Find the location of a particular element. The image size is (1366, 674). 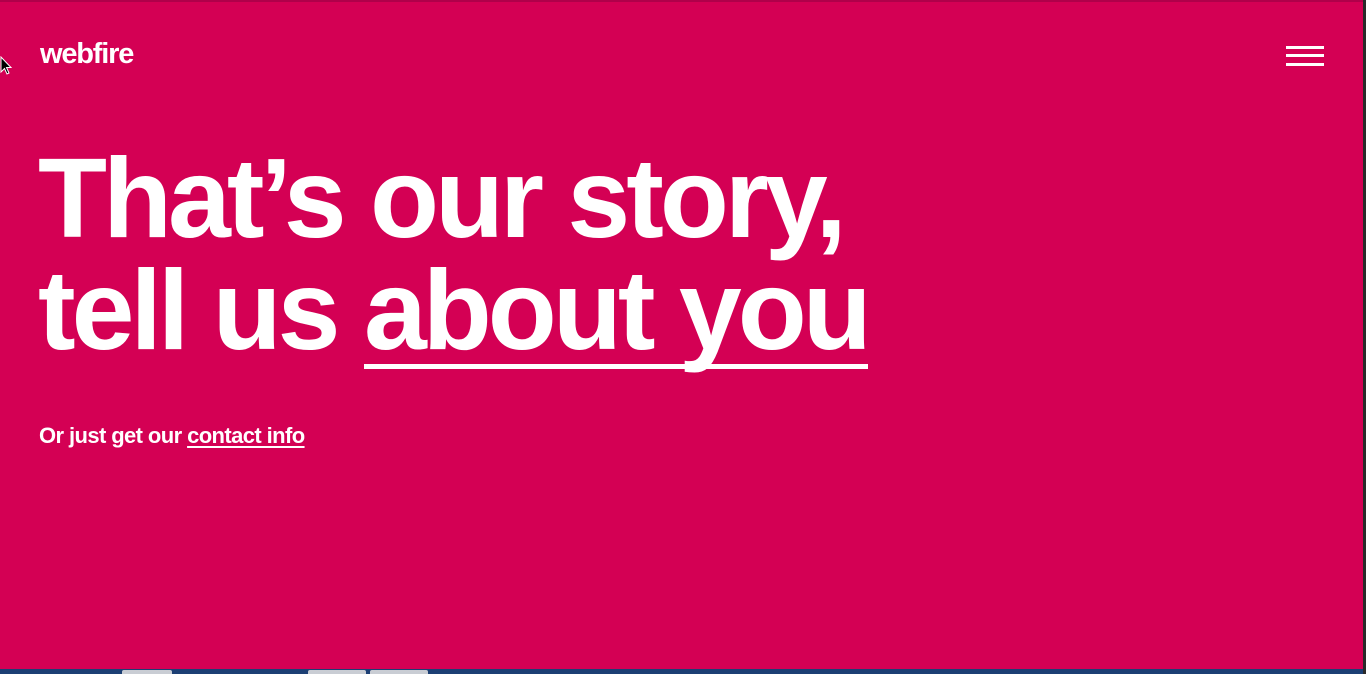

headline-line-2-prefix: tell us is located at coordinates (201, 310).